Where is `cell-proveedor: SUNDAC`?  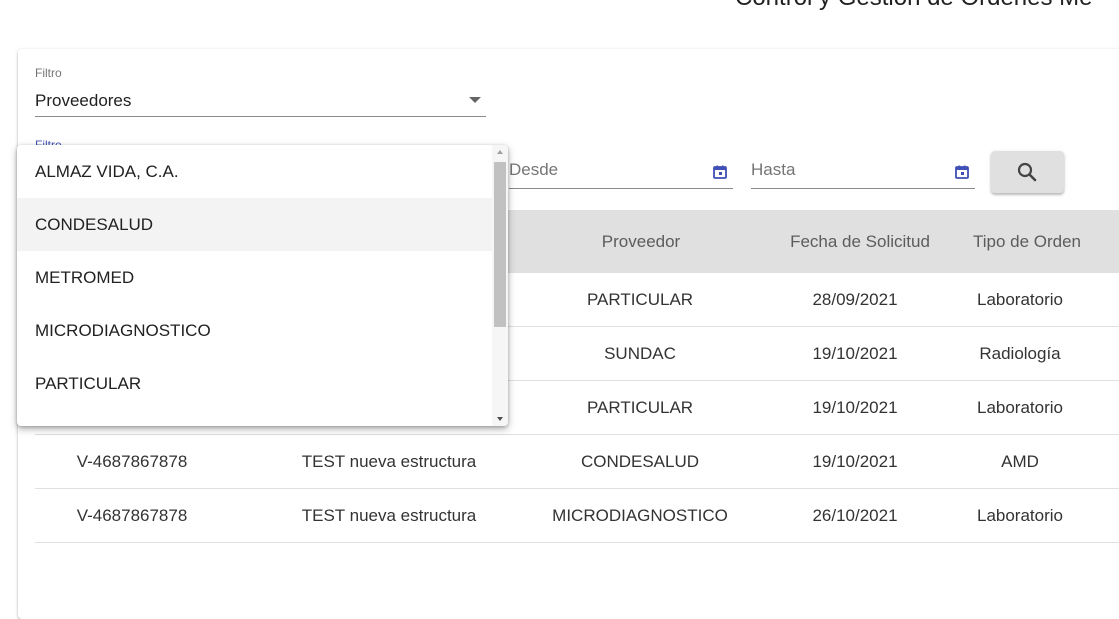
cell-proveedor: SUNDAC is located at coordinates (640, 353).